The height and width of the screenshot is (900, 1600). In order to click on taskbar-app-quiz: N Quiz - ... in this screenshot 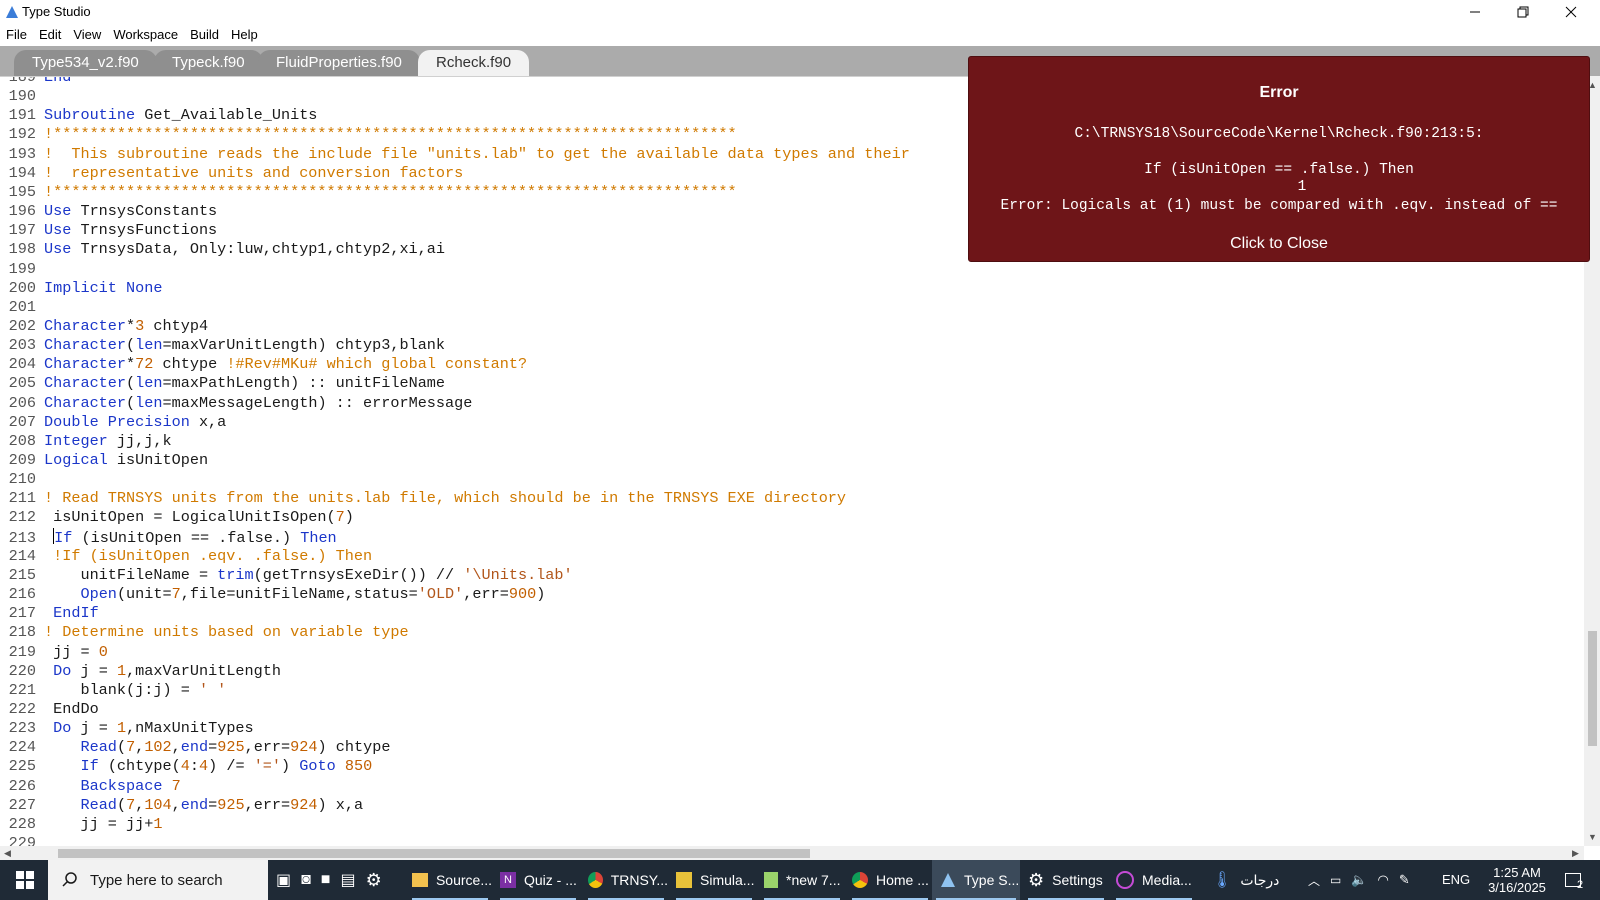, I will do `click(538, 880)`.